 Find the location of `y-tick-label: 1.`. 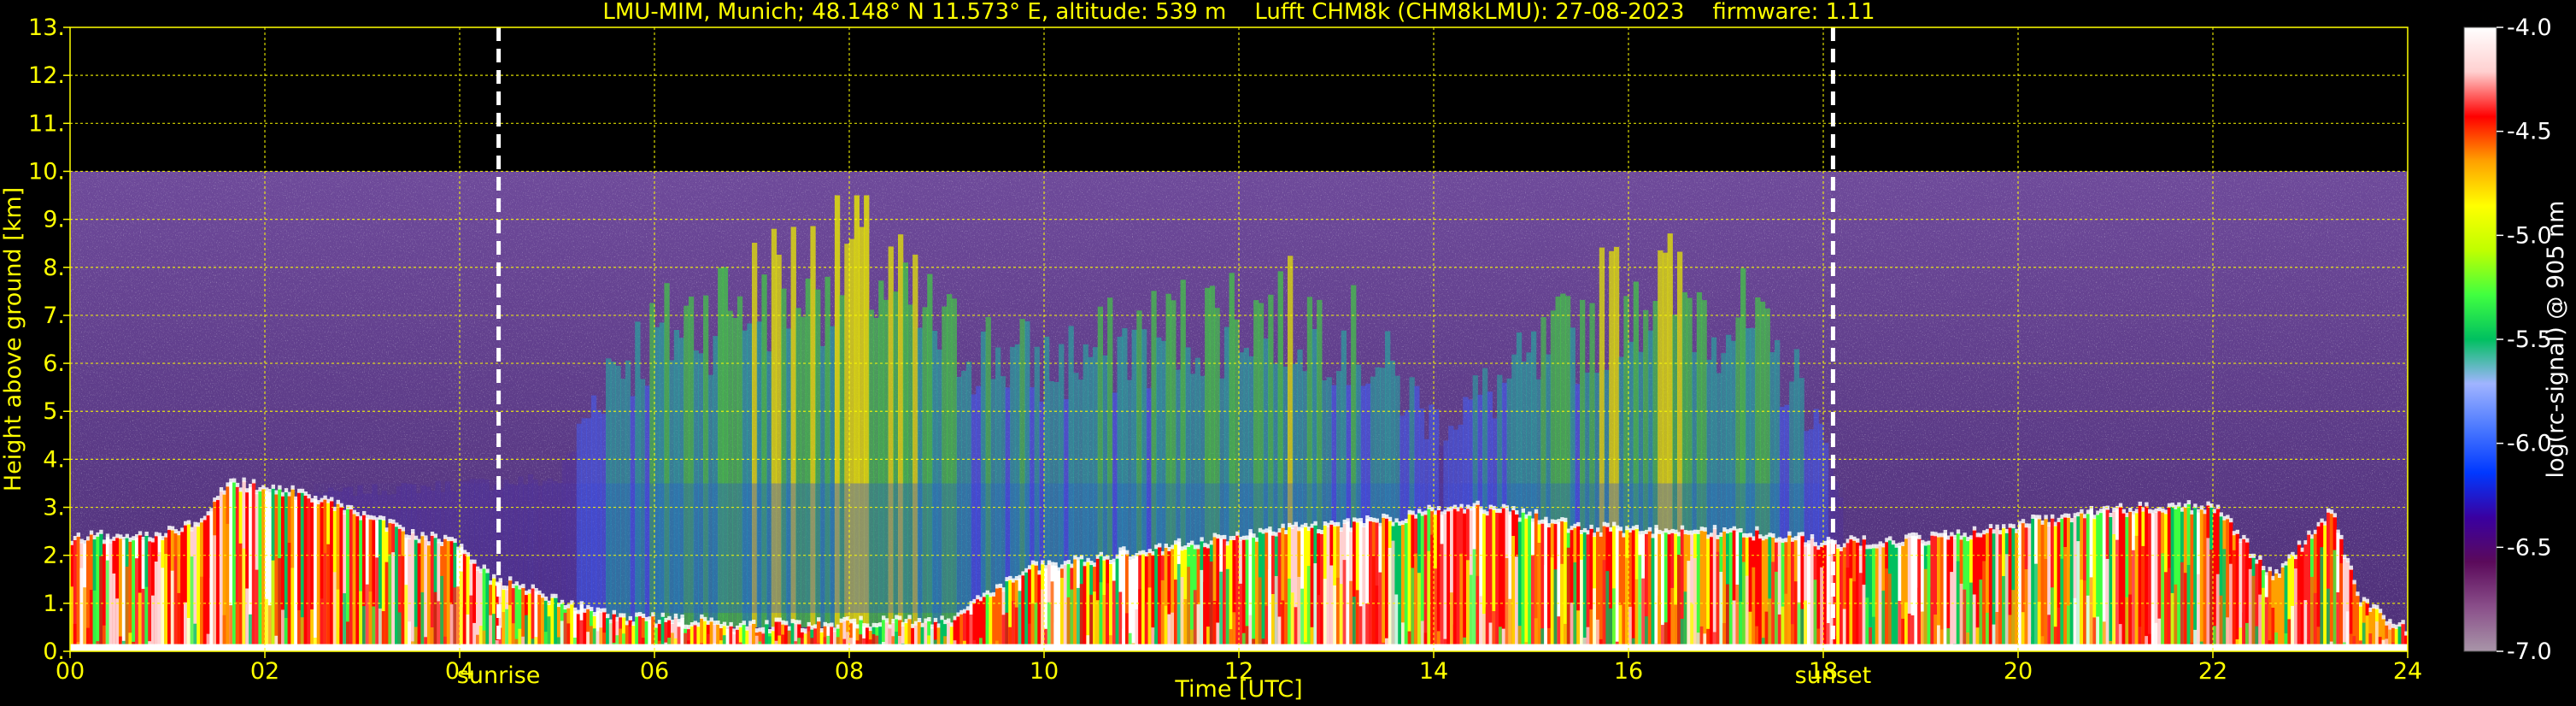

y-tick-label: 1. is located at coordinates (54, 604).